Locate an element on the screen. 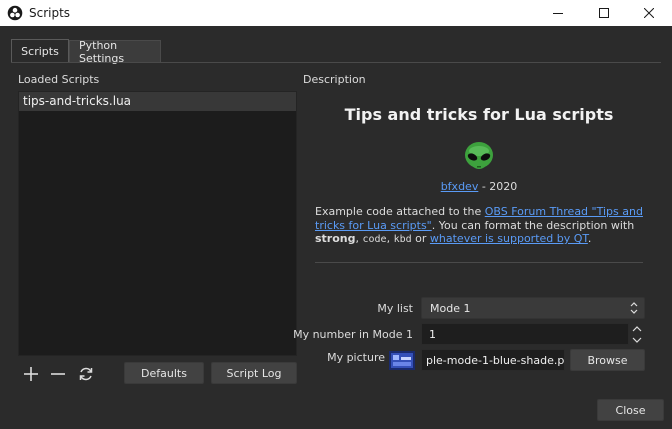 This screenshot has width=672, height=429. alien-icon is located at coordinates (479, 155).